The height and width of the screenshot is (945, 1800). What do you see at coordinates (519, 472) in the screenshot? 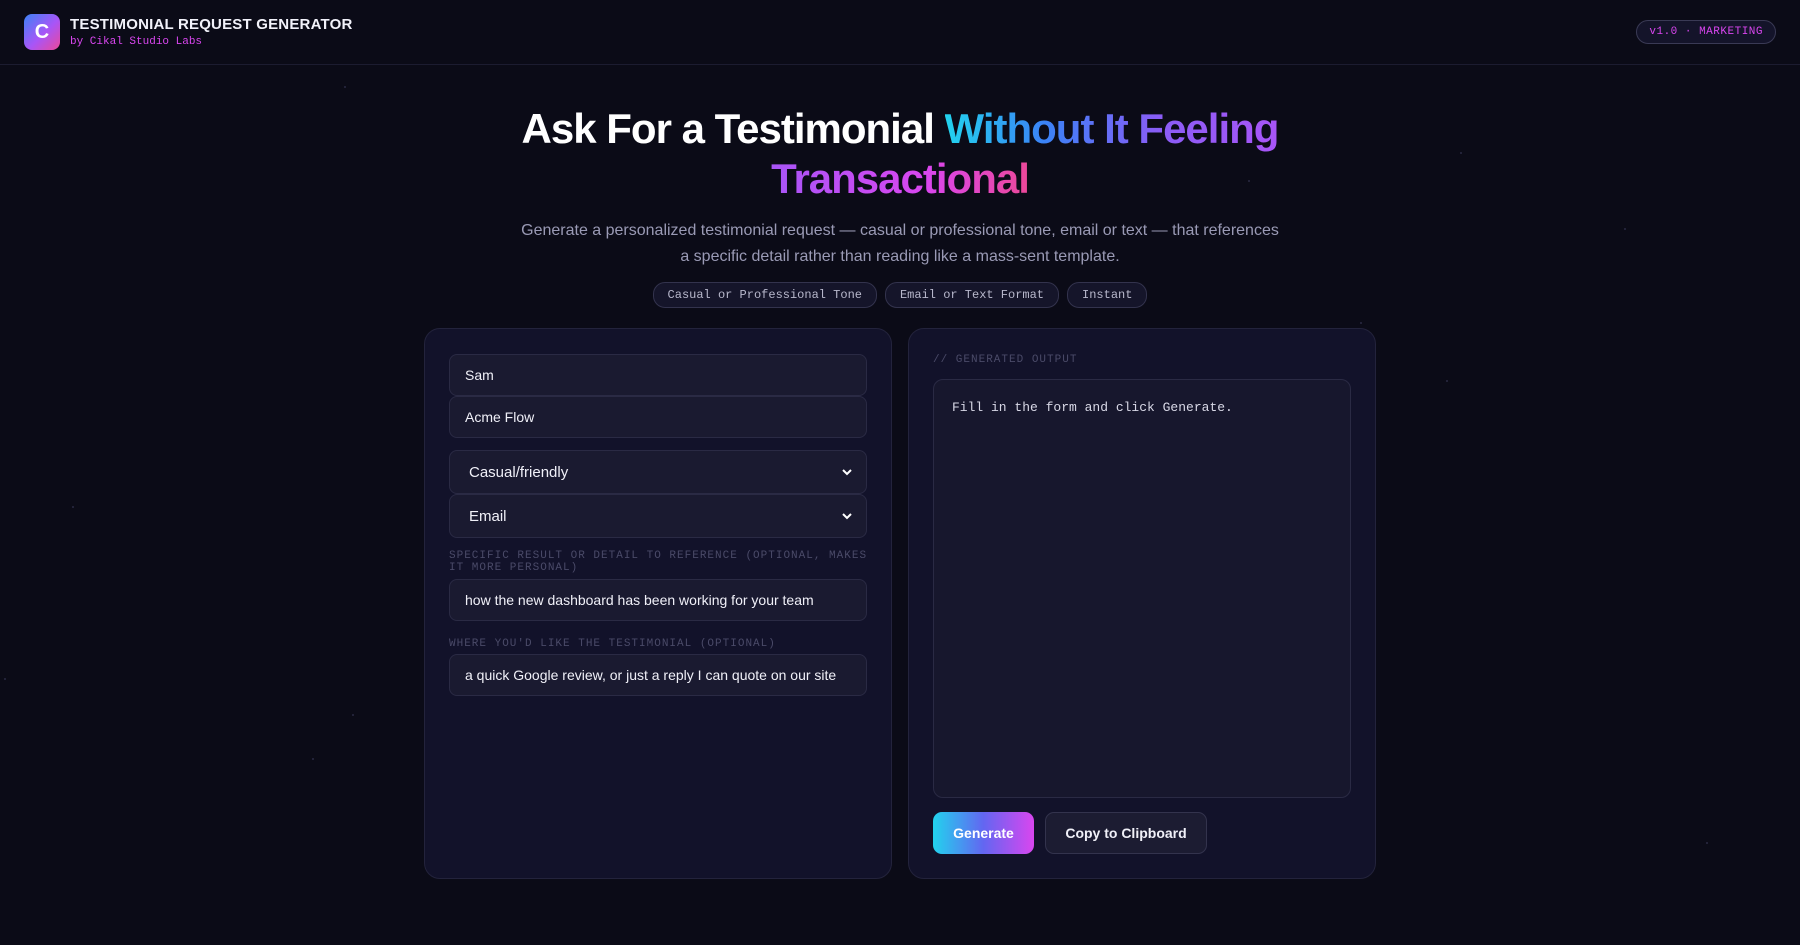
I see `tone-selected-value: Casual/friendly` at bounding box center [519, 472].